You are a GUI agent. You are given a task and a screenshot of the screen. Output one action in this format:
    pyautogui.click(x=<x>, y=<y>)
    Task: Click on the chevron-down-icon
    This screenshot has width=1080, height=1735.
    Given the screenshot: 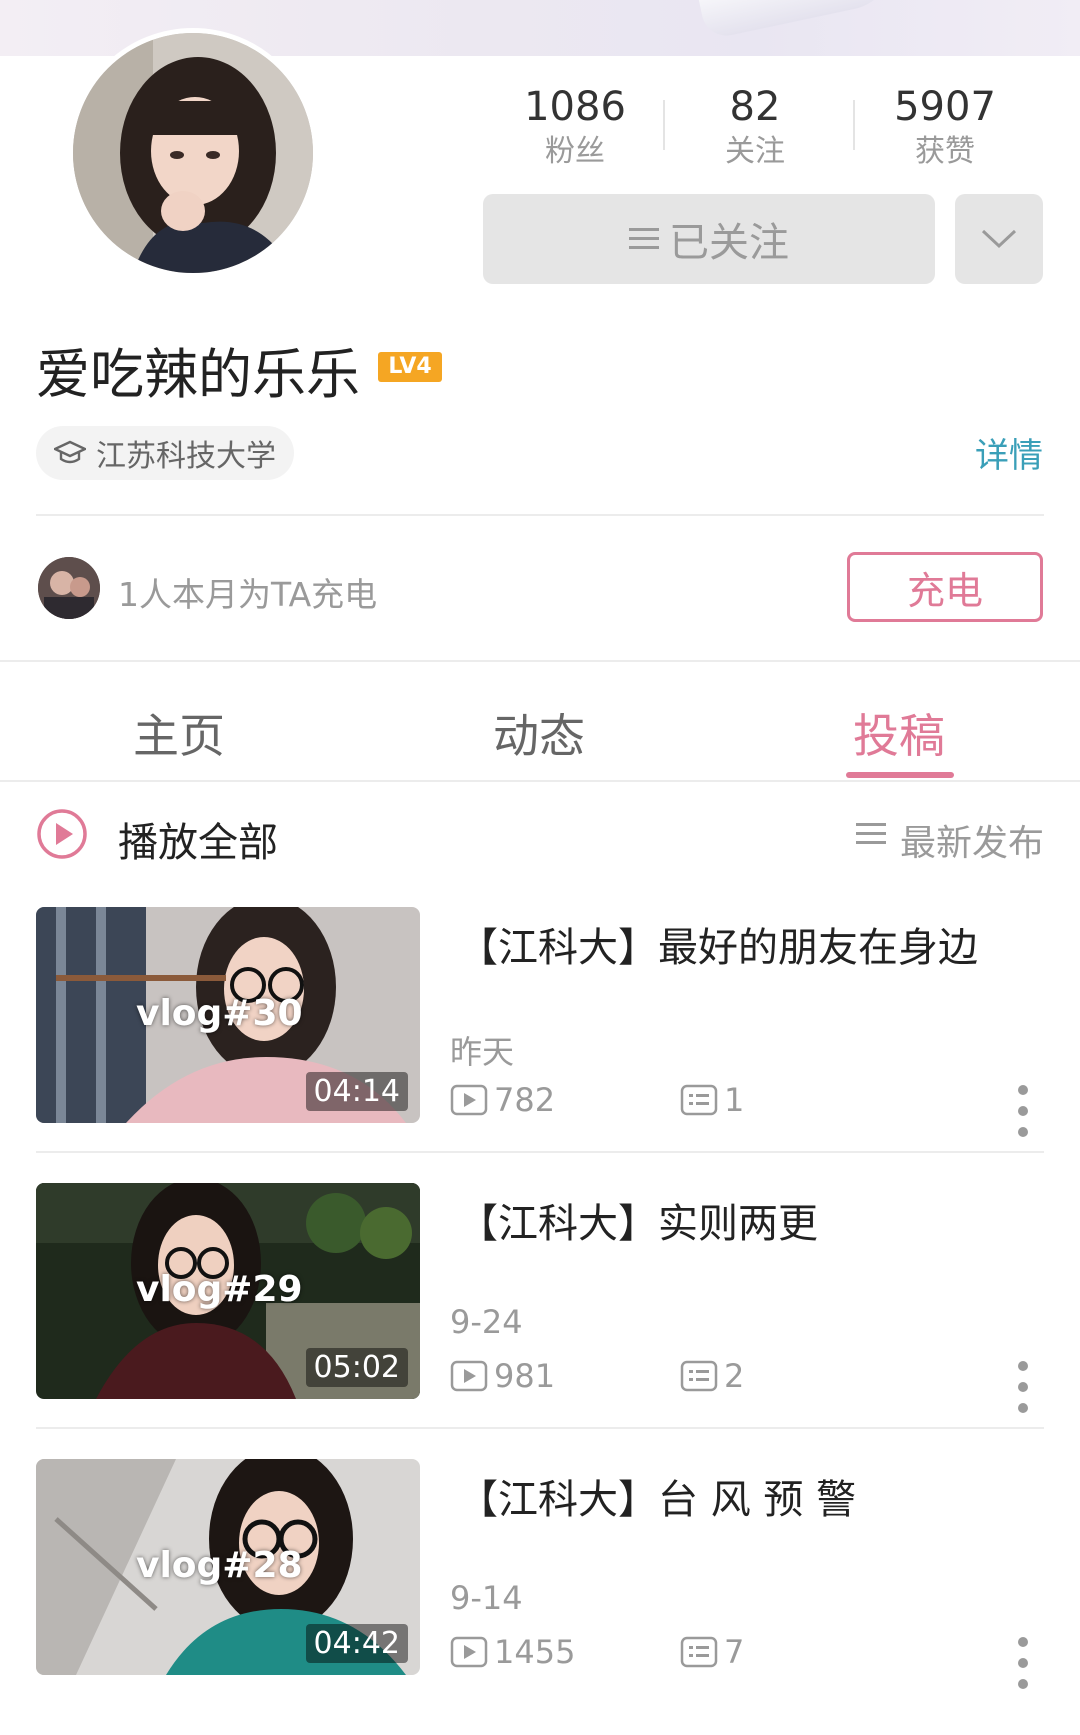 What is the action you would take?
    pyautogui.click(x=999, y=239)
    